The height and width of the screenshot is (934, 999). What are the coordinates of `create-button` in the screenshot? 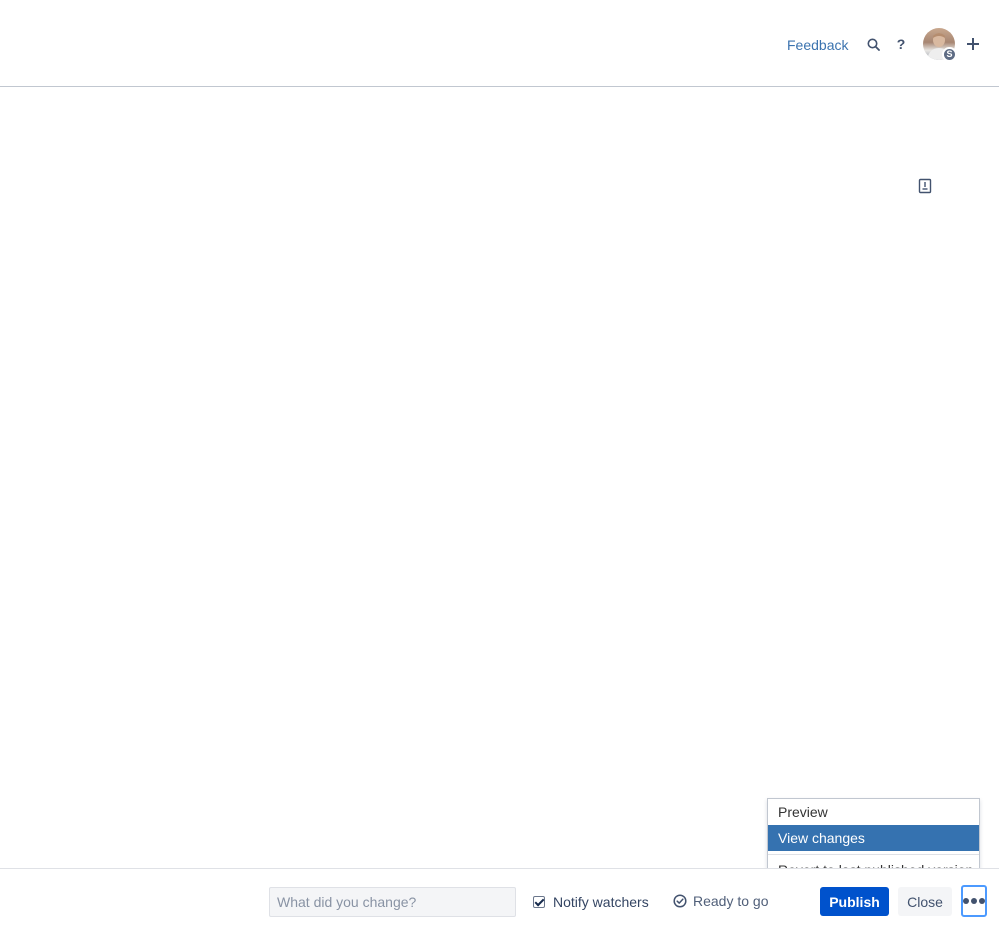 It's located at (973, 44).